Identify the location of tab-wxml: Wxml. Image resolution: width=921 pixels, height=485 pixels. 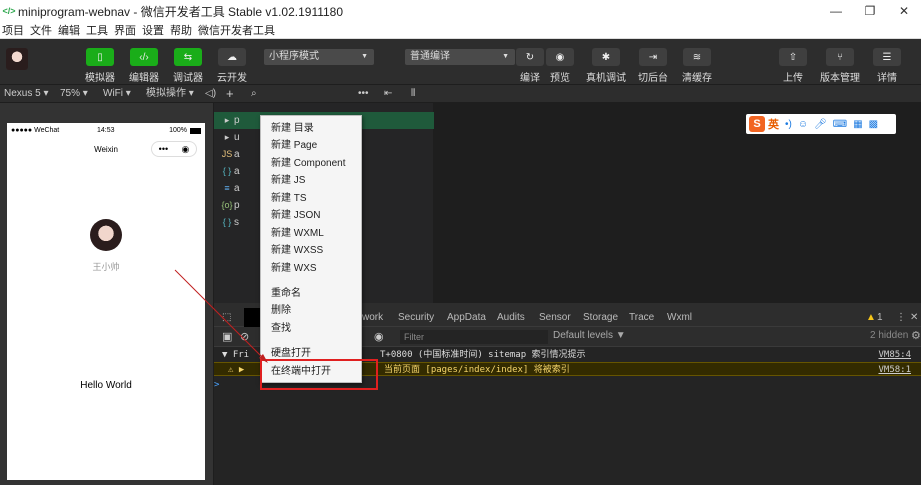
(679, 317).